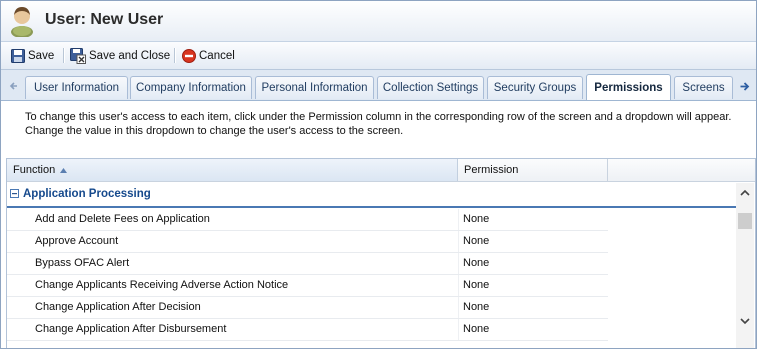 The height and width of the screenshot is (349, 757). I want to click on tab-scroll-left-button, so click(14, 86).